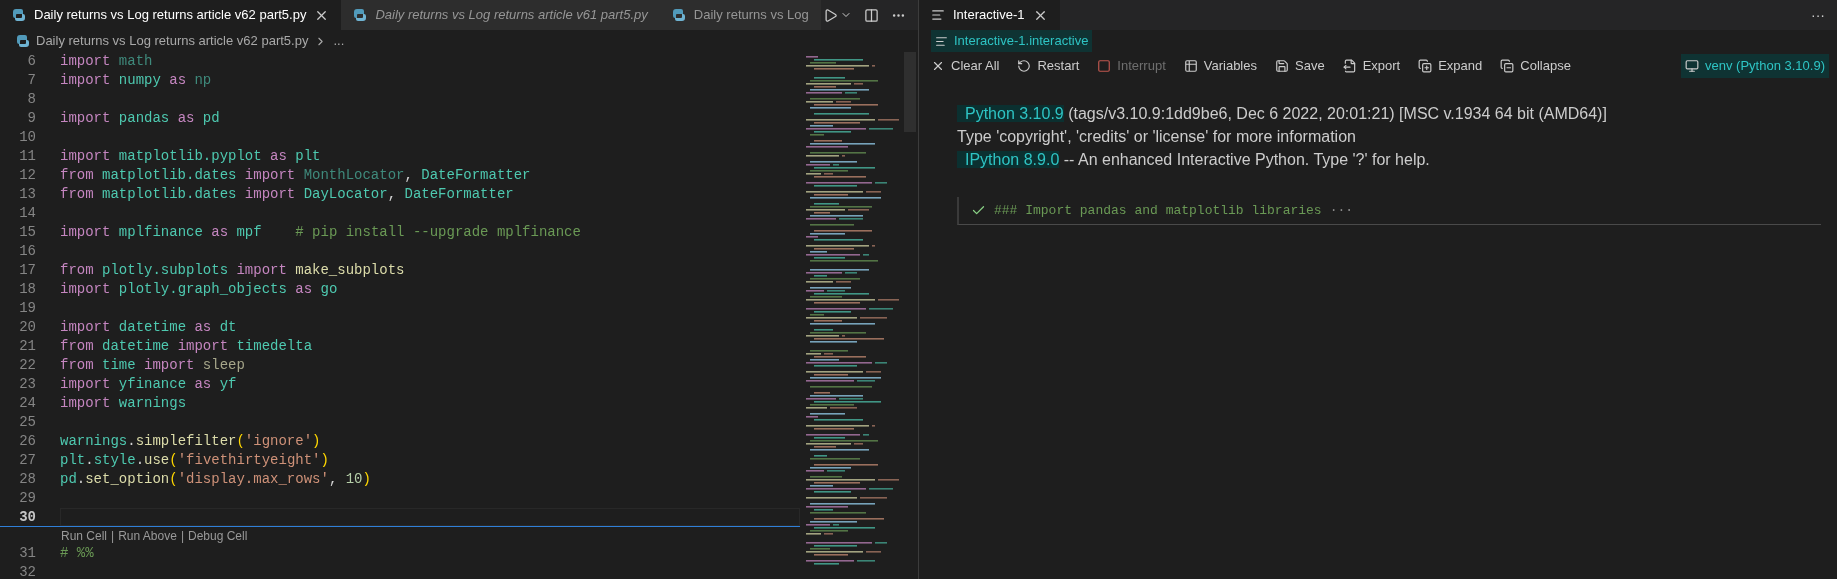 This screenshot has height=579, width=1837. I want to click on line-number: 24, so click(27, 403).